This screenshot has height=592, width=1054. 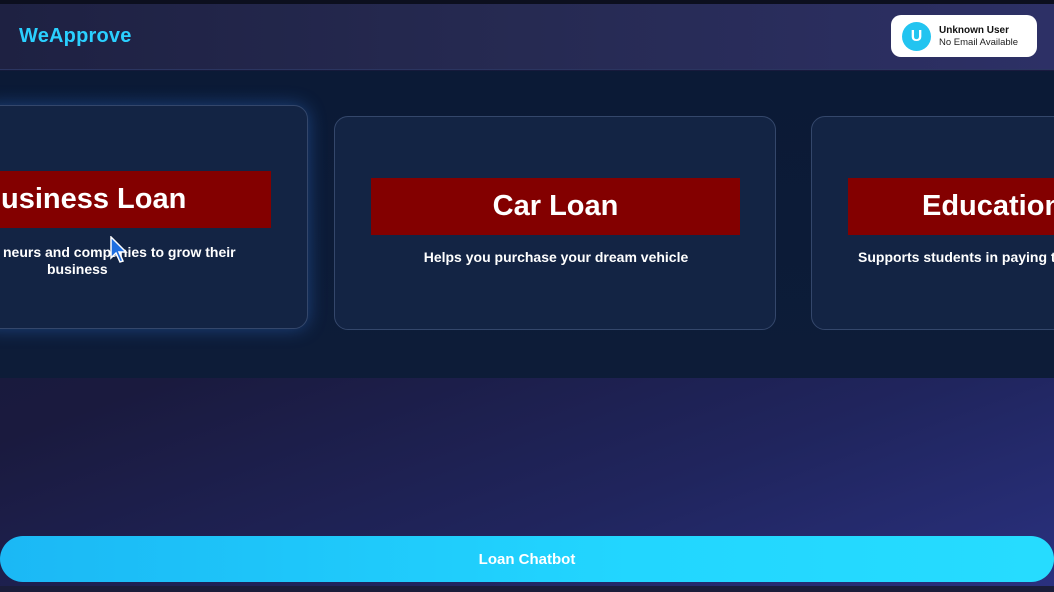 I want to click on app-logo: WeApprove, so click(x=75, y=36).